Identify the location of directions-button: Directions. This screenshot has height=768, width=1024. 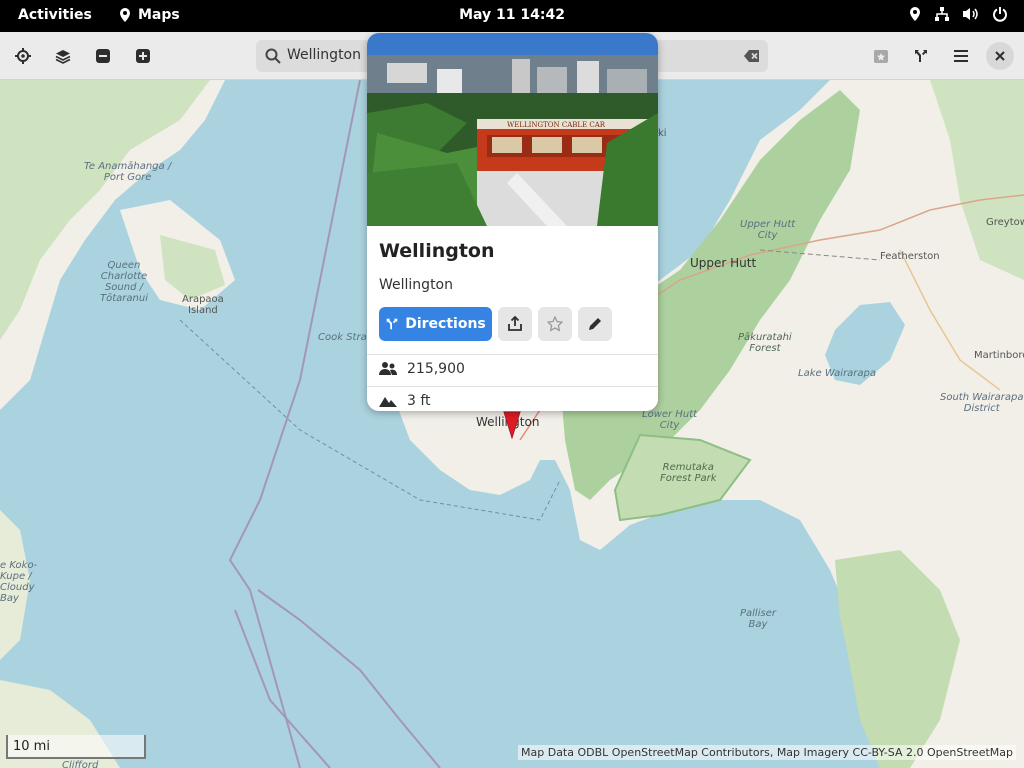
(435, 324).